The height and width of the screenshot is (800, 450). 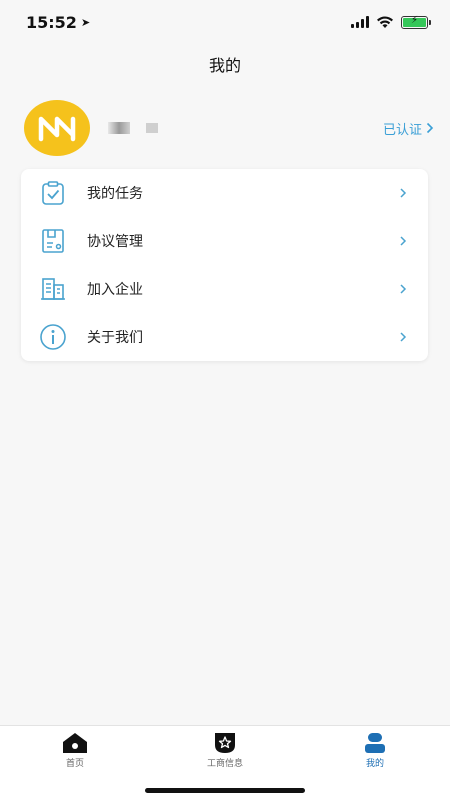 I want to click on menu-item-label: 协议管理, so click(x=115, y=242).